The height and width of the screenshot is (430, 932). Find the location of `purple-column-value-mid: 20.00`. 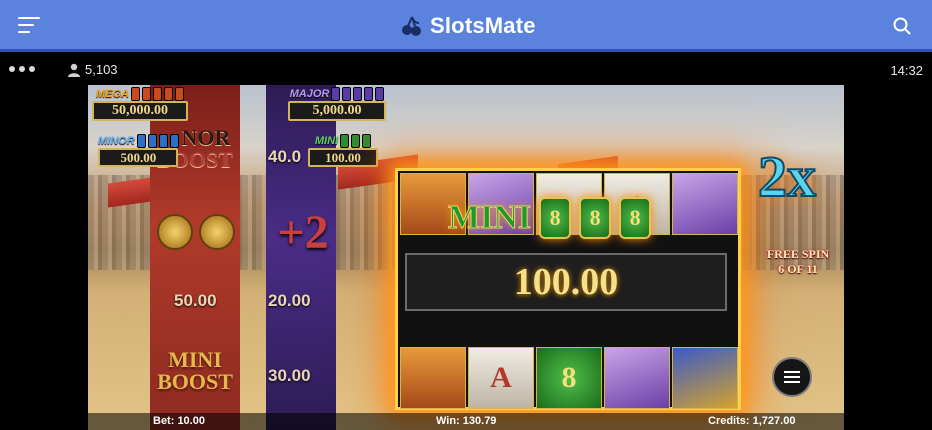

purple-column-value-mid: 20.00 is located at coordinates (289, 300).